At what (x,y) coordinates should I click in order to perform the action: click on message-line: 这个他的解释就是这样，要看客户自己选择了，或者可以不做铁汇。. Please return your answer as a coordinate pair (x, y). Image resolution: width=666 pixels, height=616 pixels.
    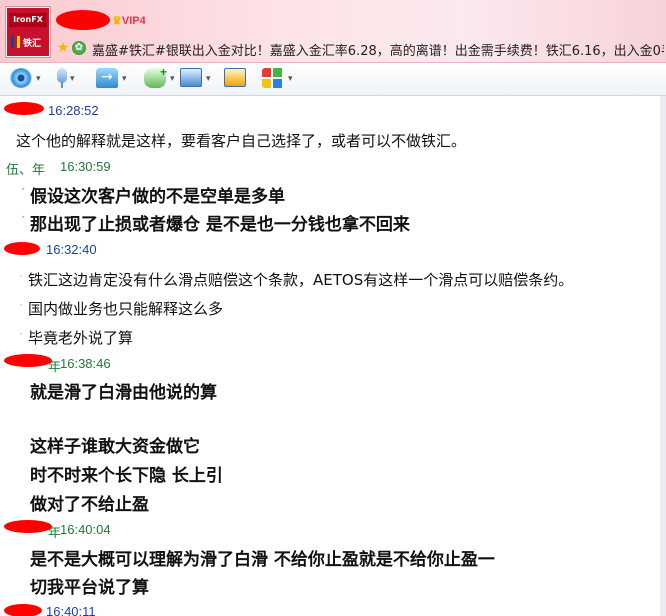
    Looking at the image, I should click on (241, 141).